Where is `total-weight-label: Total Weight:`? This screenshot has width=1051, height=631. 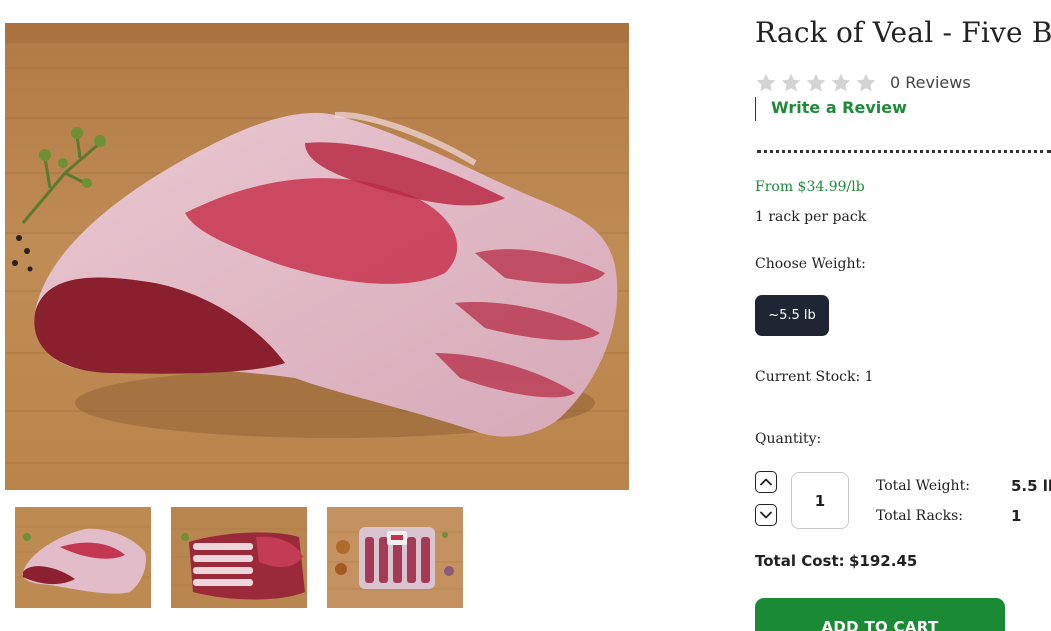 total-weight-label: Total Weight: is located at coordinates (923, 486).